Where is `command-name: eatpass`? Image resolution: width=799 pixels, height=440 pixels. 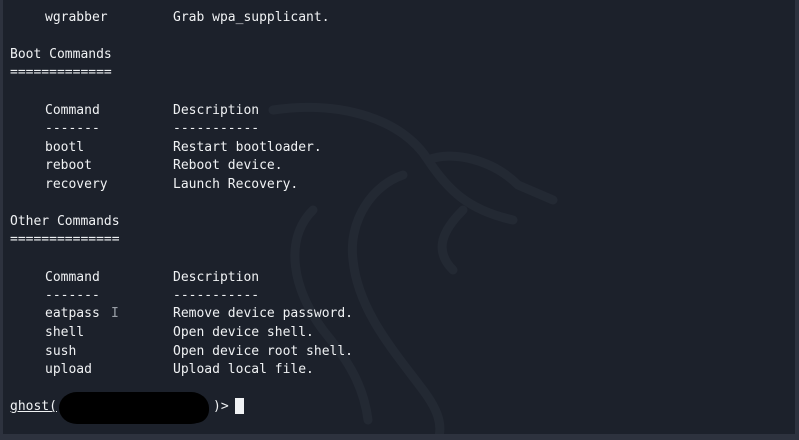
command-name: eatpass is located at coordinates (72, 313).